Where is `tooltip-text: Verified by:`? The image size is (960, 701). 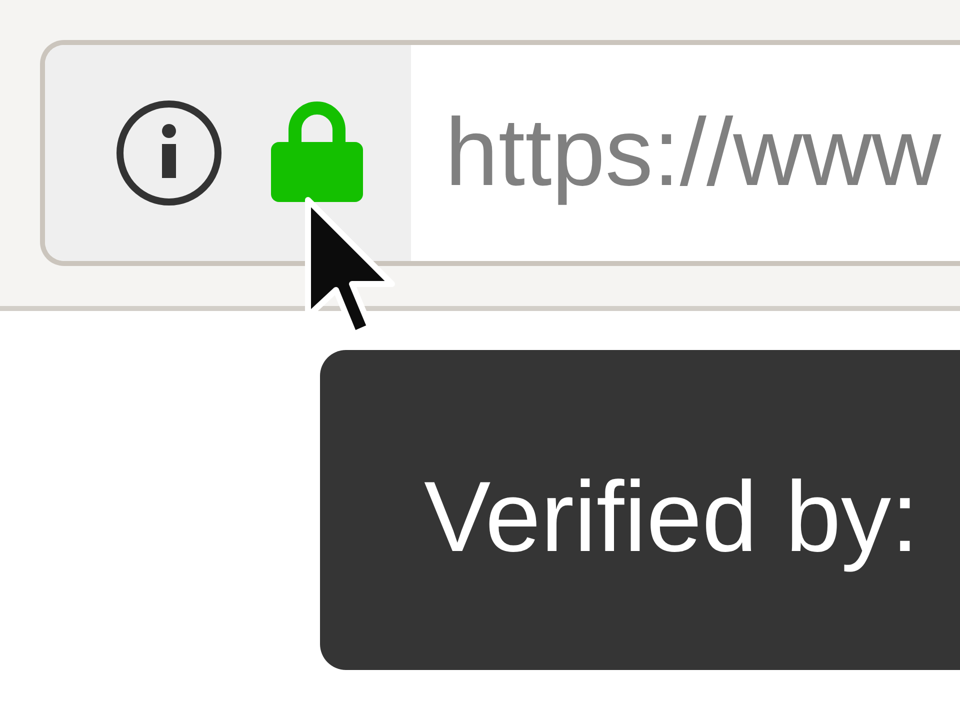 tooltip-text: Verified by: is located at coordinates (671, 517).